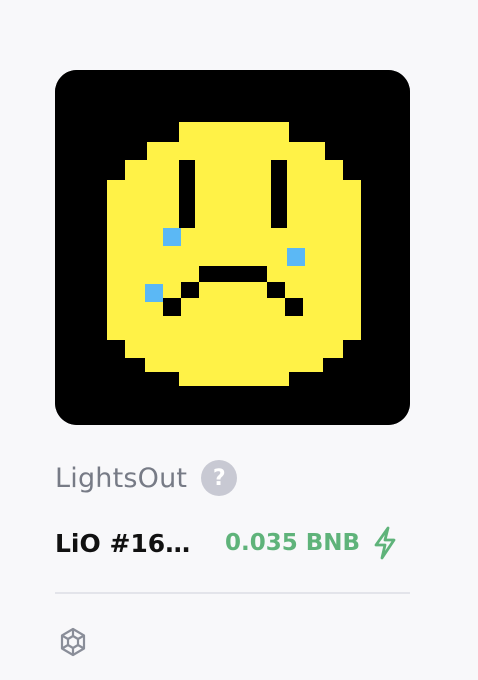 This screenshot has width=478, height=680. What do you see at coordinates (232, 593) in the screenshot?
I see `divider` at bounding box center [232, 593].